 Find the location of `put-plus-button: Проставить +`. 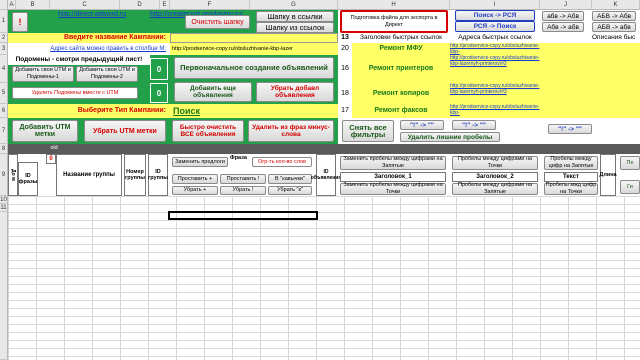

put-plus-button: Проставить + is located at coordinates (195, 179).